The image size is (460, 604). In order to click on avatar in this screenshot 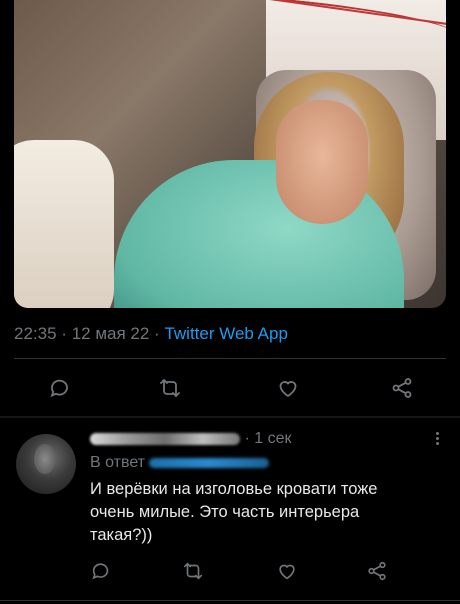, I will do `click(46, 464)`.